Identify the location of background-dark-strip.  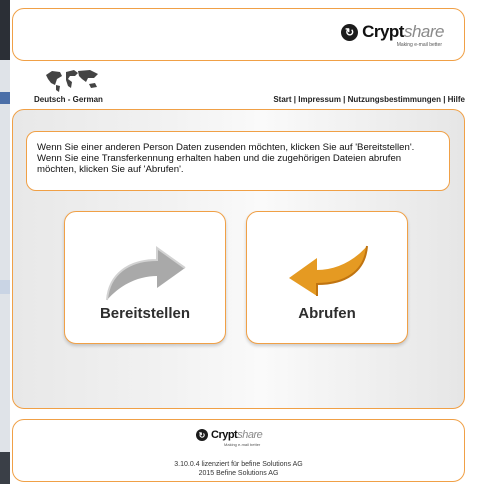
(5, 30).